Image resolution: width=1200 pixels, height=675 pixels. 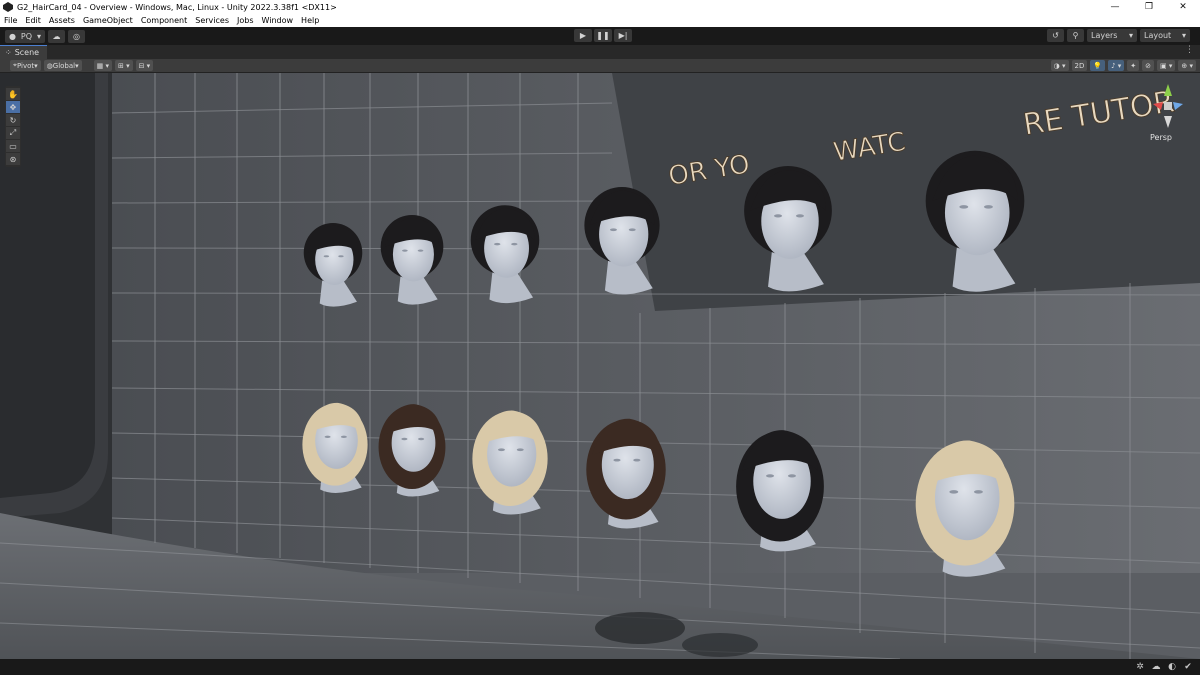 What do you see at coordinates (10, 20) in the screenshot?
I see `menu-file: File` at bounding box center [10, 20].